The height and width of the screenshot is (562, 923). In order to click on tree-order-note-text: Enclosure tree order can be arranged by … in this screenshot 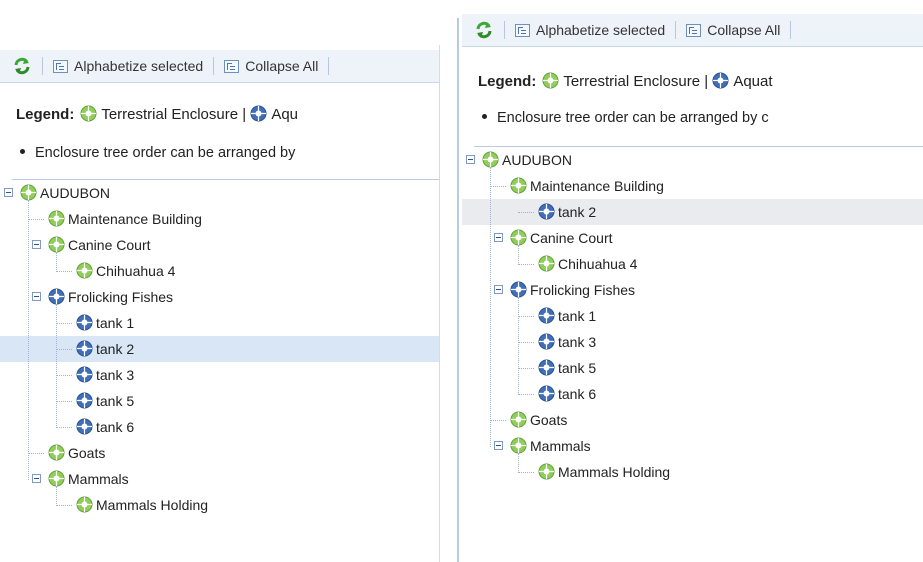, I will do `click(633, 118)`.